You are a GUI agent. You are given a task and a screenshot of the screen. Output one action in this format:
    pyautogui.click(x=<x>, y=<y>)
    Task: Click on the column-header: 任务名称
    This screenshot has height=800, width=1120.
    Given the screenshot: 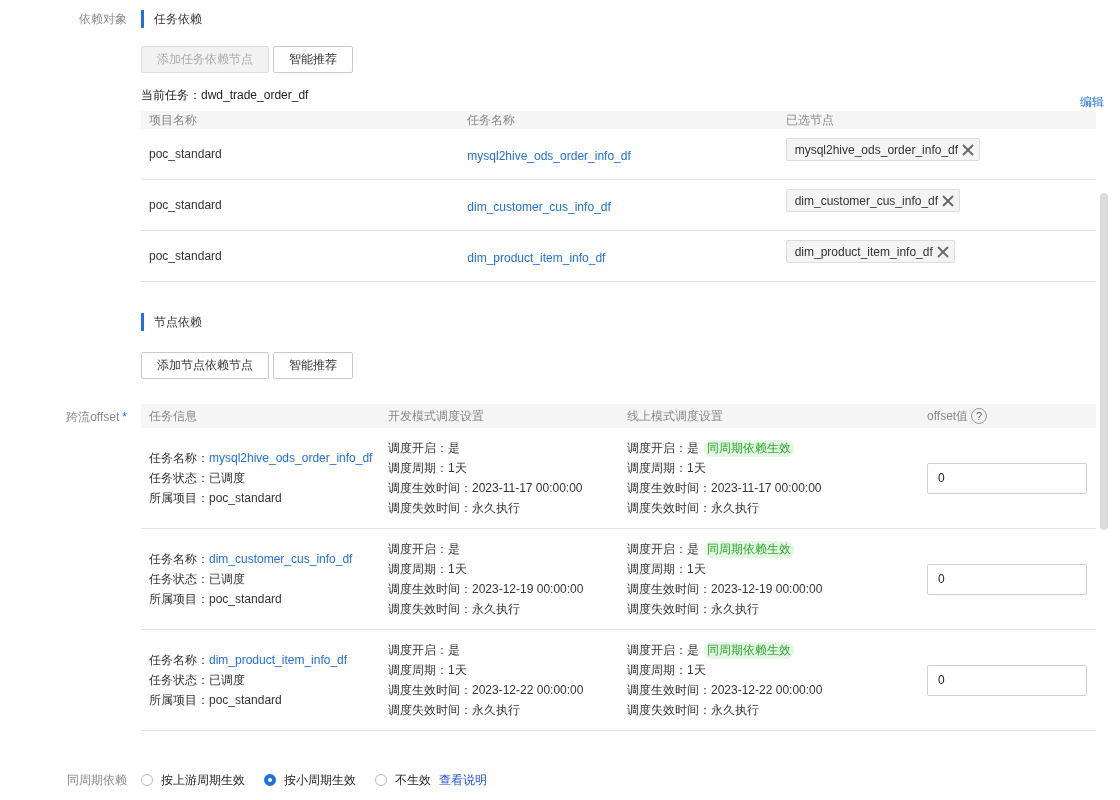 What is the action you would take?
    pyautogui.click(x=618, y=120)
    